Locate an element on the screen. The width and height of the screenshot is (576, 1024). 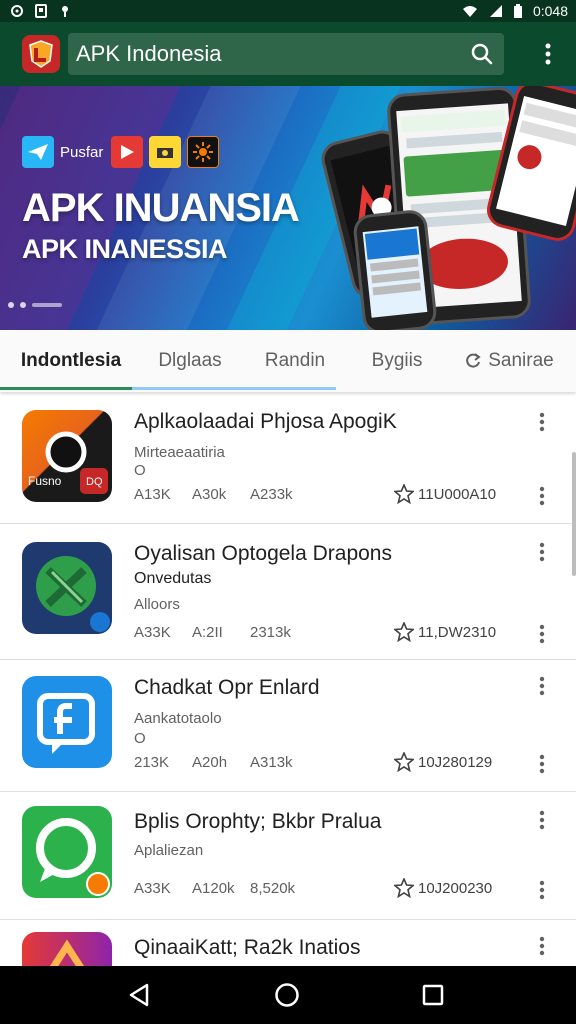
home-icon is located at coordinates (287, 995).